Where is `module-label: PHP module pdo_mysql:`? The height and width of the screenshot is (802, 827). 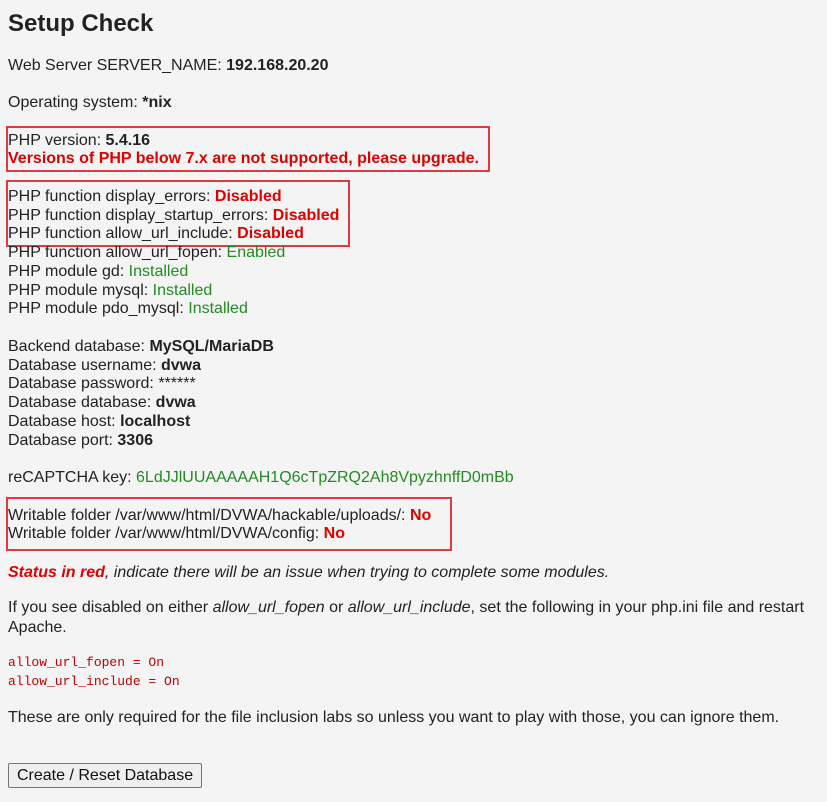
module-label: PHP module pdo_mysql: is located at coordinates (98, 308).